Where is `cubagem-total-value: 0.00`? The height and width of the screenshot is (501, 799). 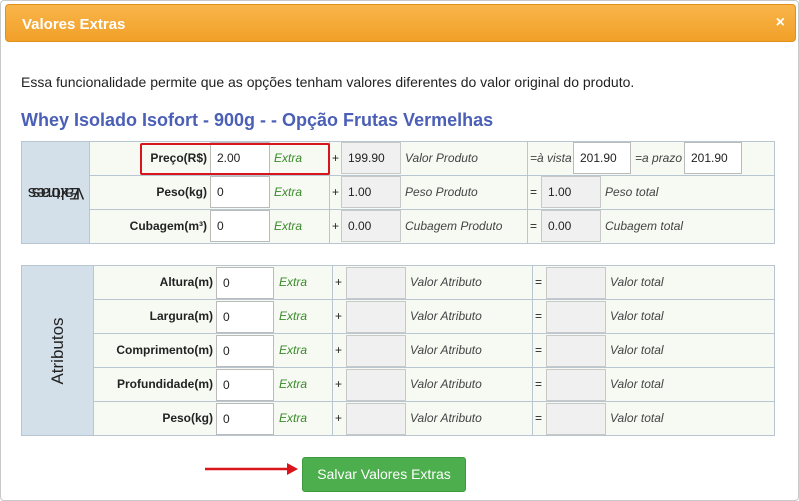
cubagem-total-value: 0.00 is located at coordinates (571, 226).